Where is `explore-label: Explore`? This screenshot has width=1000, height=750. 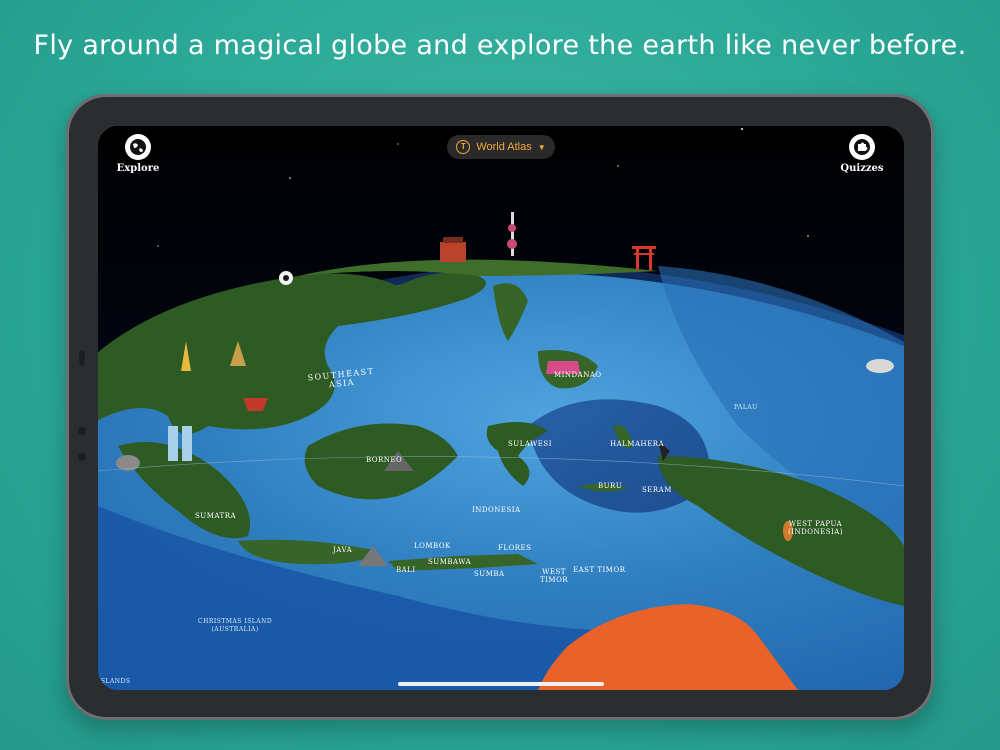 explore-label: Explore is located at coordinates (138, 168).